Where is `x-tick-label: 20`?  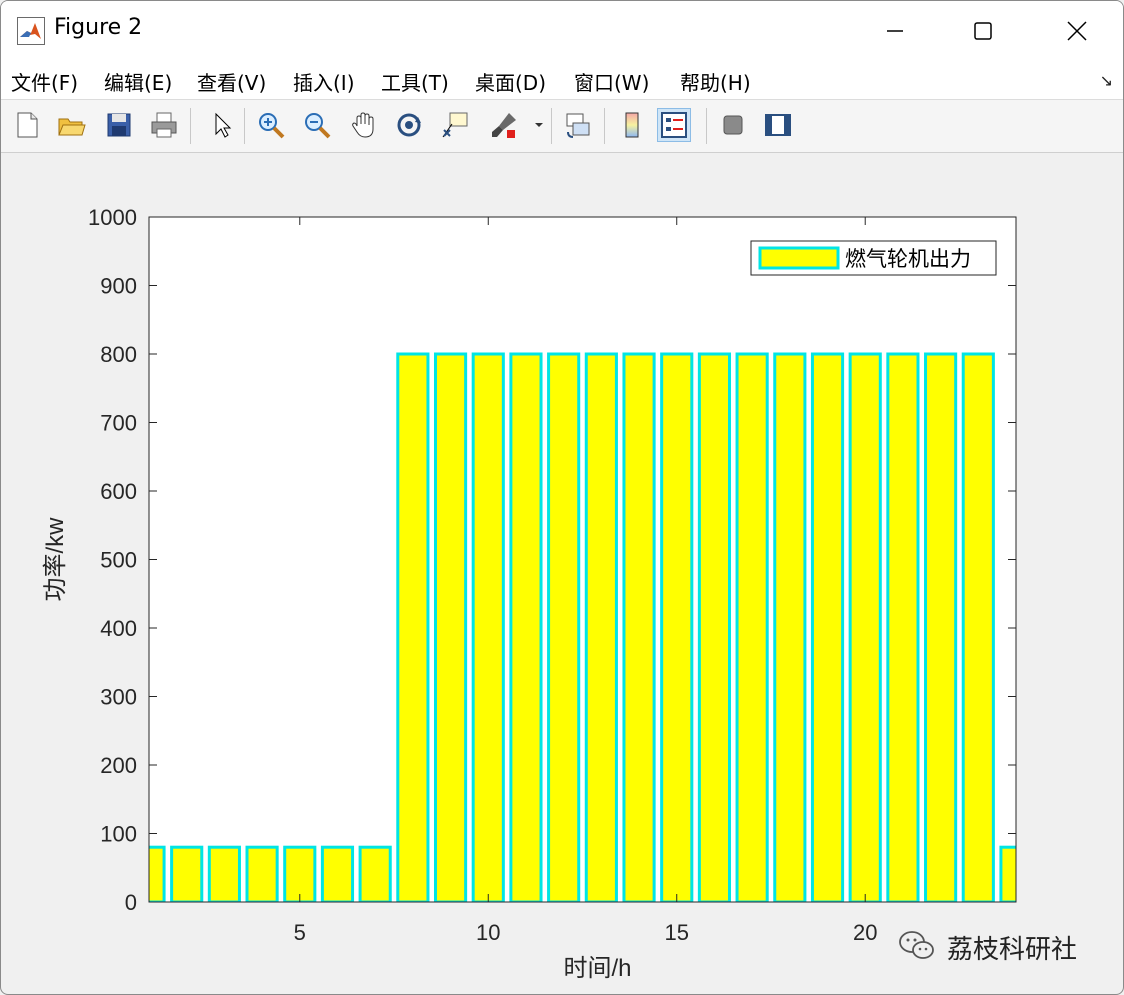
x-tick-label: 20 is located at coordinates (865, 932).